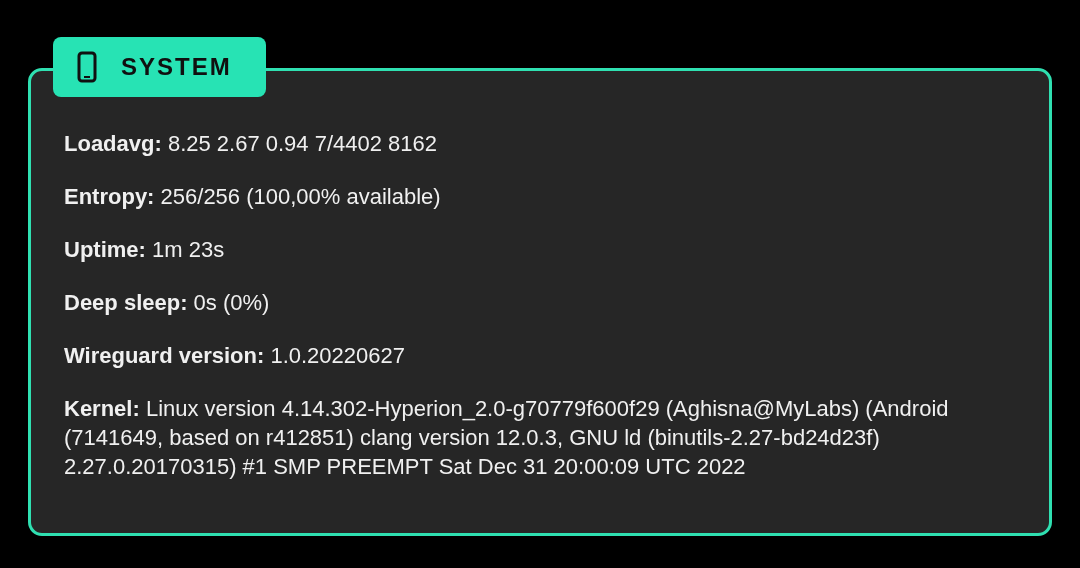  I want to click on info-line: Loadavg: 8.25 2.67 0.94 7/4402 8162, so click(251, 144).